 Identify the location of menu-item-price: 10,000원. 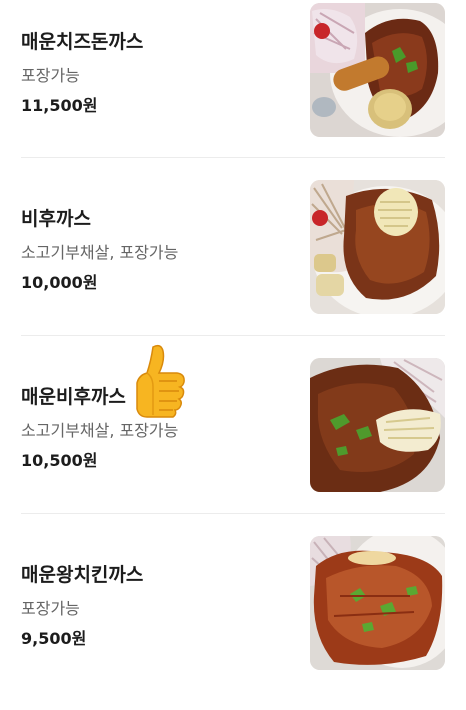
(59, 282).